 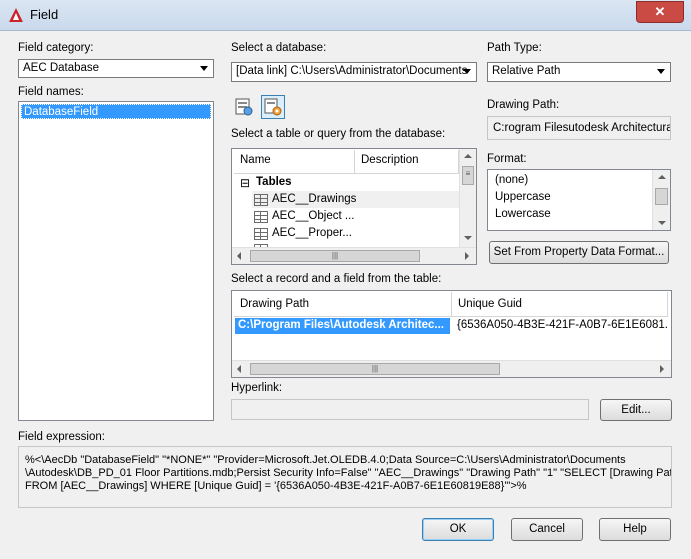 What do you see at coordinates (345, 15) in the screenshot?
I see `title-bar` at bounding box center [345, 15].